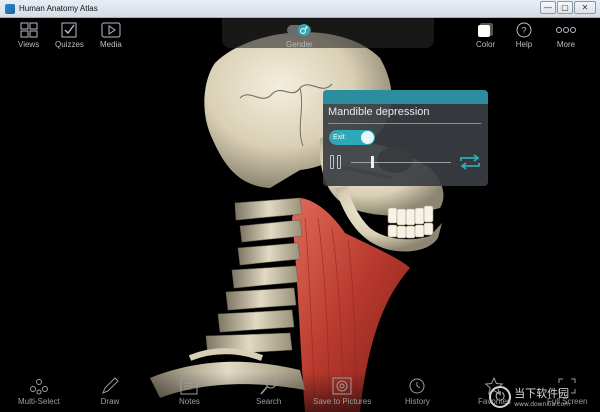 The height and width of the screenshot is (412, 600). What do you see at coordinates (299, 44) in the screenshot?
I see `gender-label: Gender` at bounding box center [299, 44].